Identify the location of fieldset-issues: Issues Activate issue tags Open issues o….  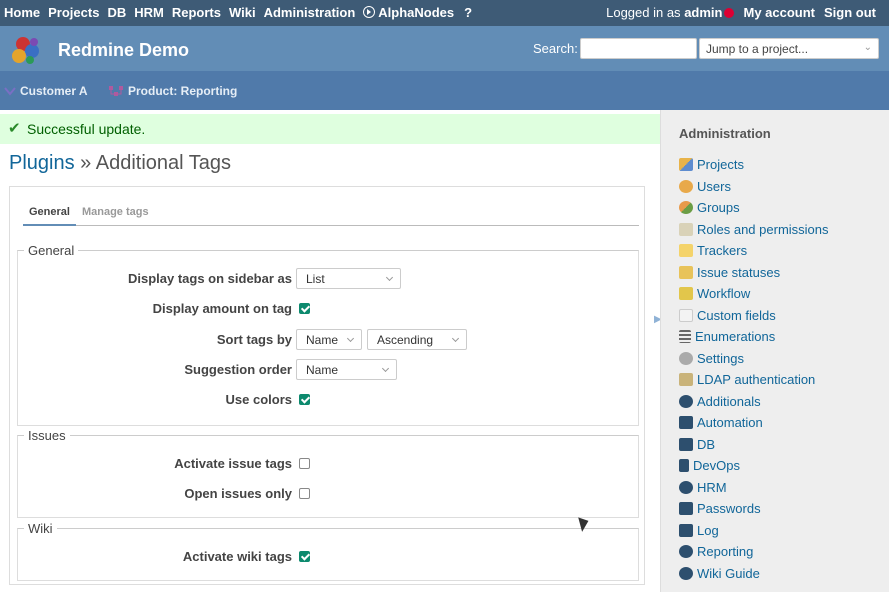
(328, 473).